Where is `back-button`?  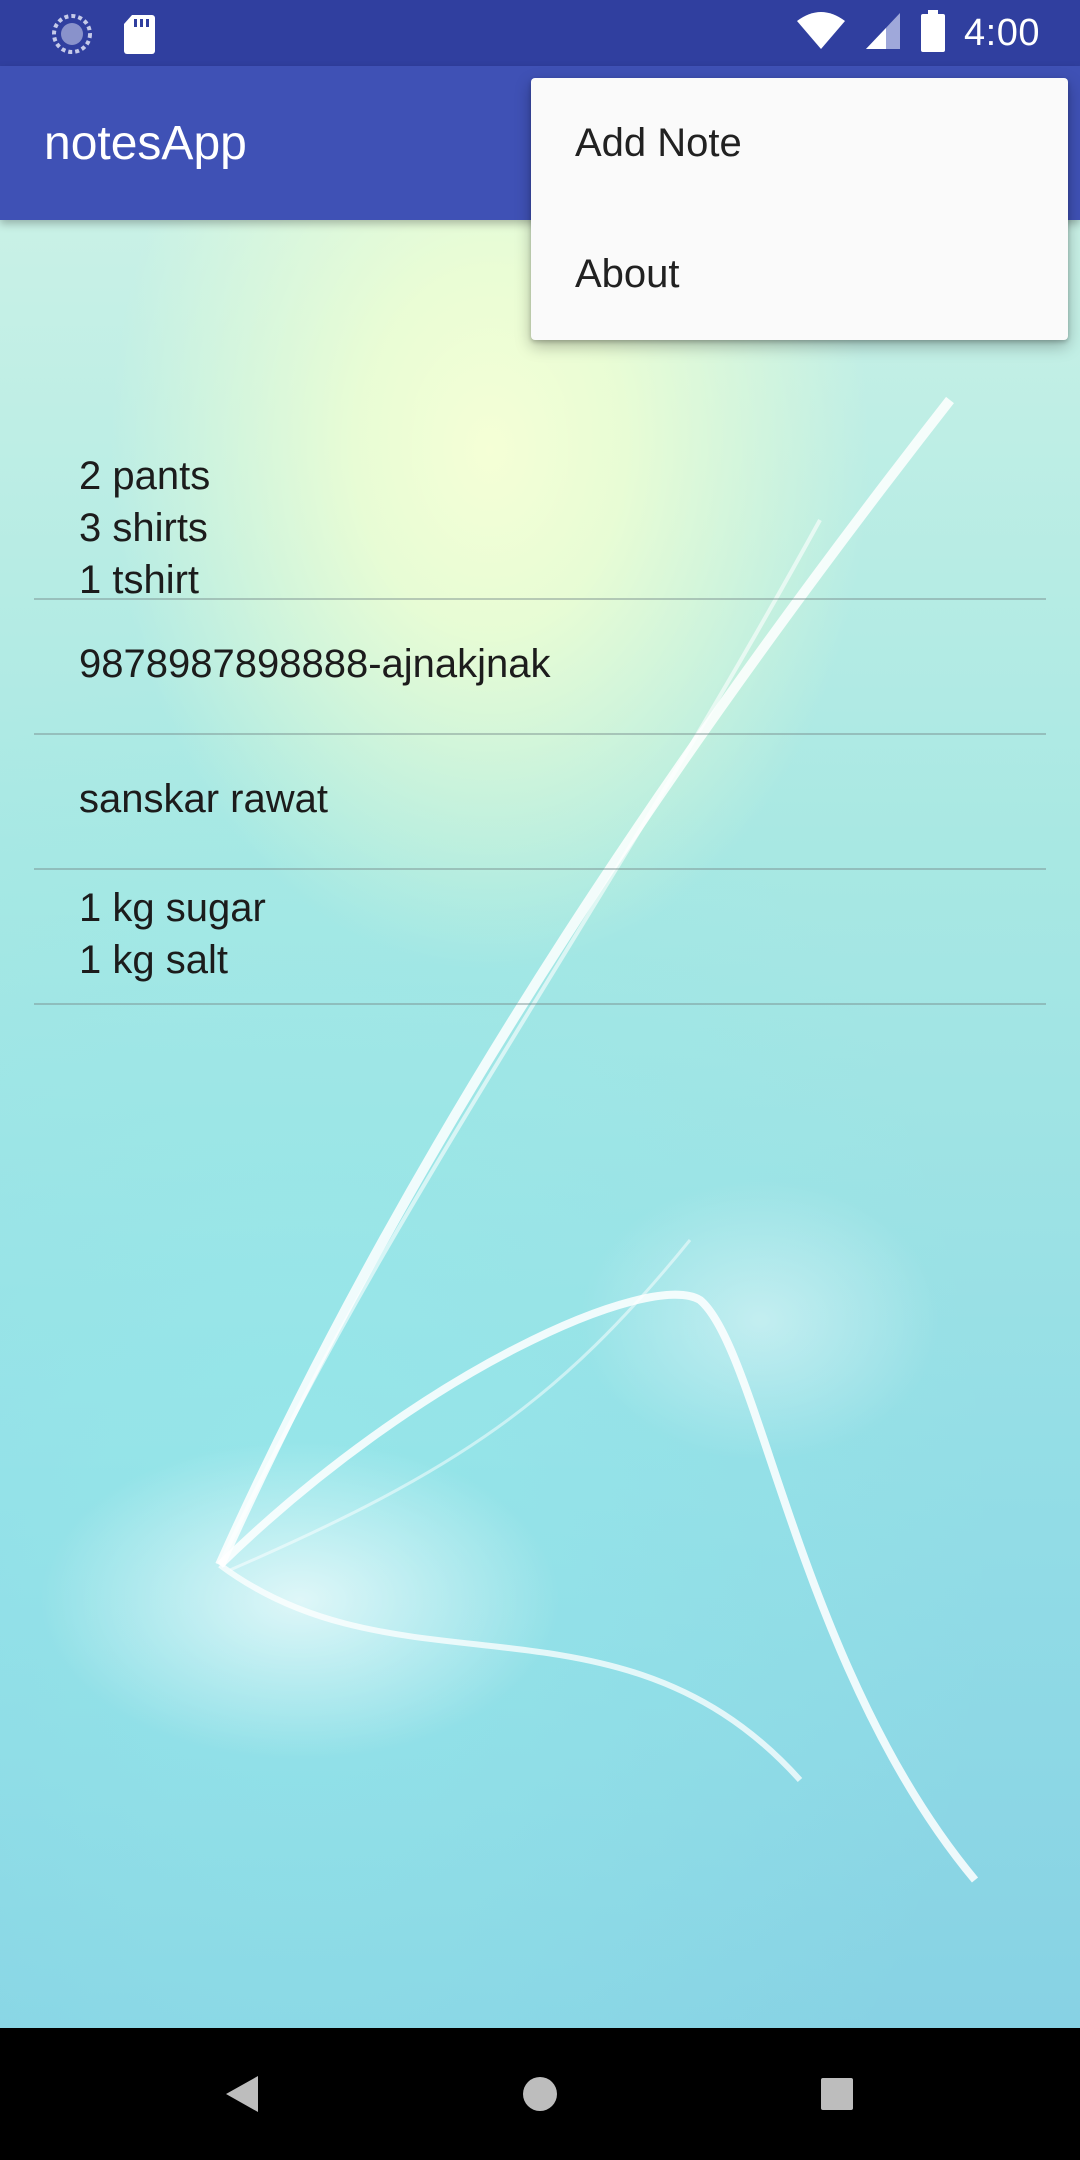
back-button is located at coordinates (242, 2094).